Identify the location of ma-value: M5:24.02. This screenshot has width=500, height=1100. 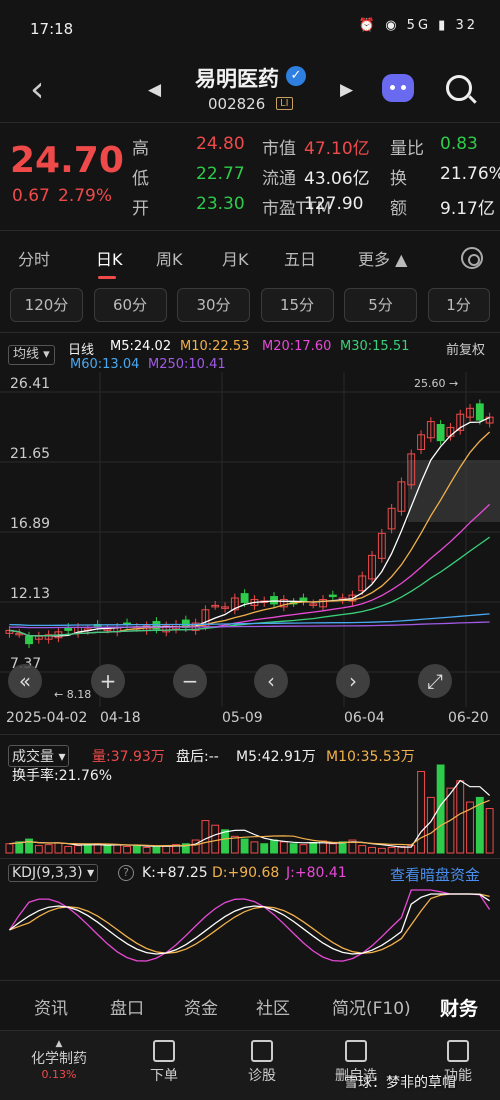
(141, 346).